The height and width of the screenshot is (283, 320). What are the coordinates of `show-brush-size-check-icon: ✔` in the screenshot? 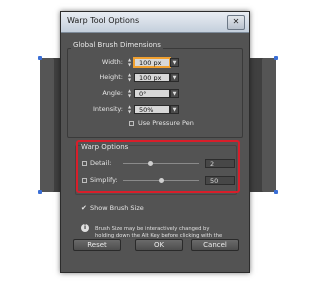 It's located at (84, 208).